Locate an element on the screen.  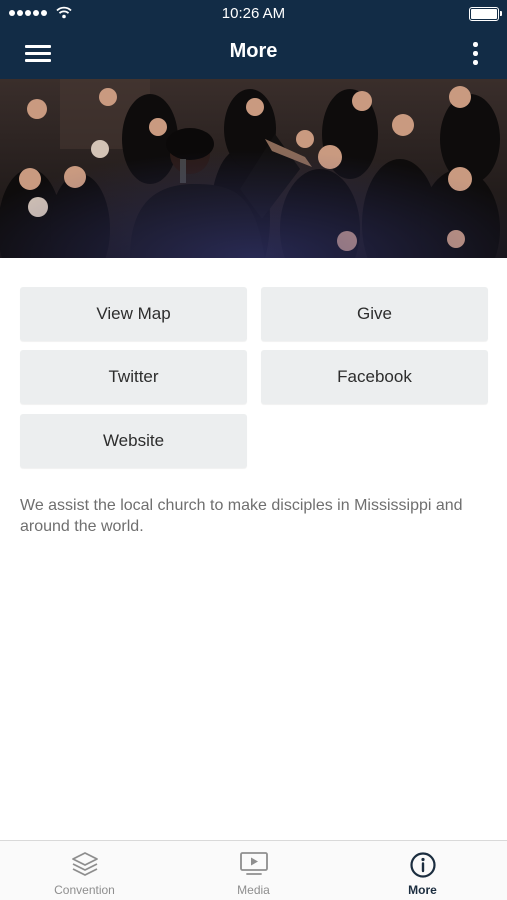
tab-media-label: Media is located at coordinates (253, 890).